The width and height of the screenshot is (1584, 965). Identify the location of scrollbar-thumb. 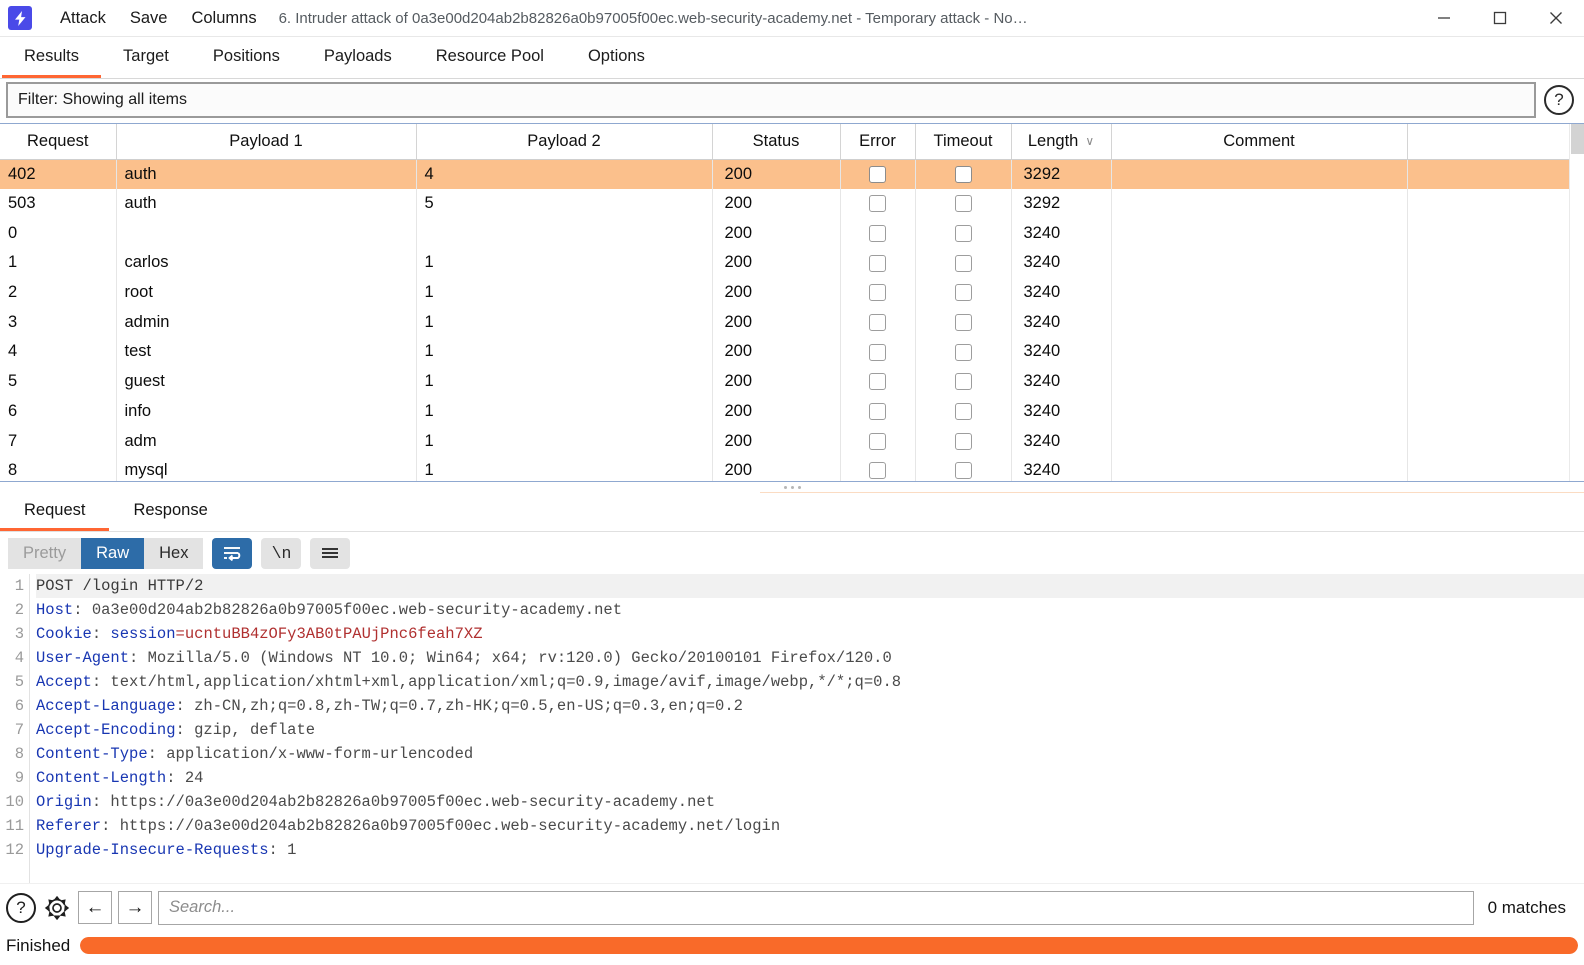
(1577, 139).